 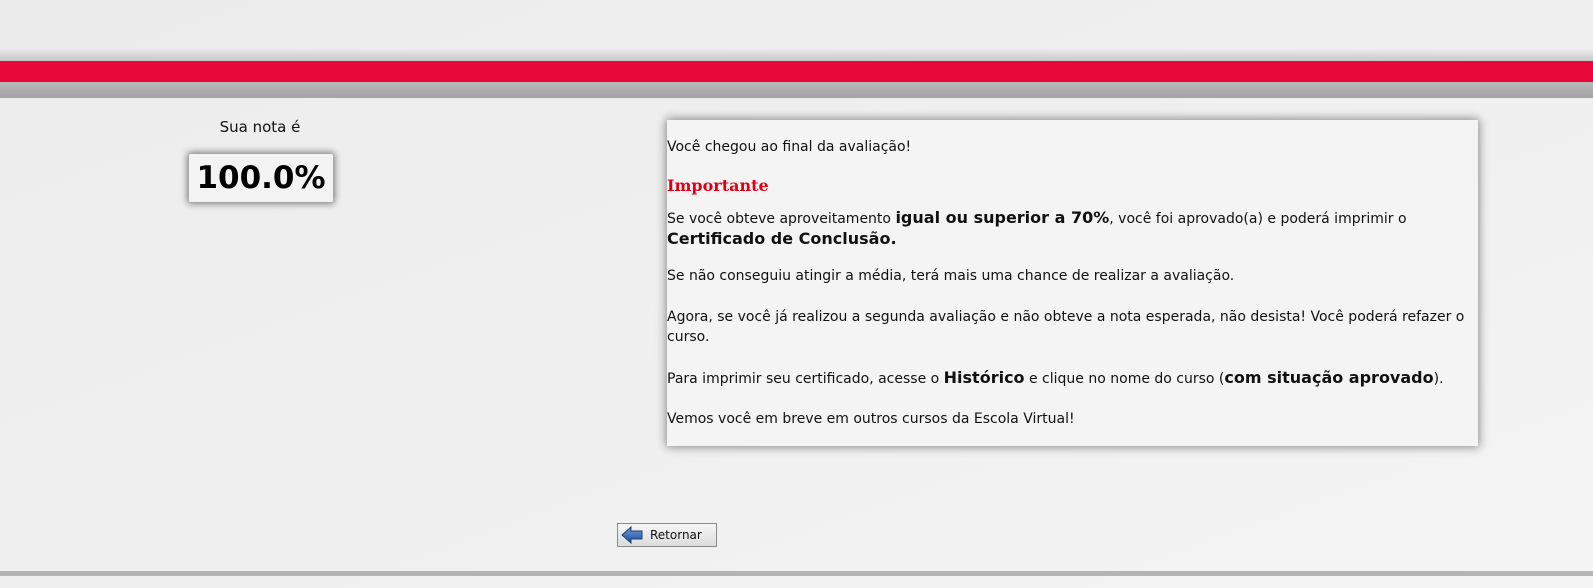 What do you see at coordinates (782, 238) in the screenshot?
I see `certificate-name-text: Certificado de Conclusão.` at bounding box center [782, 238].